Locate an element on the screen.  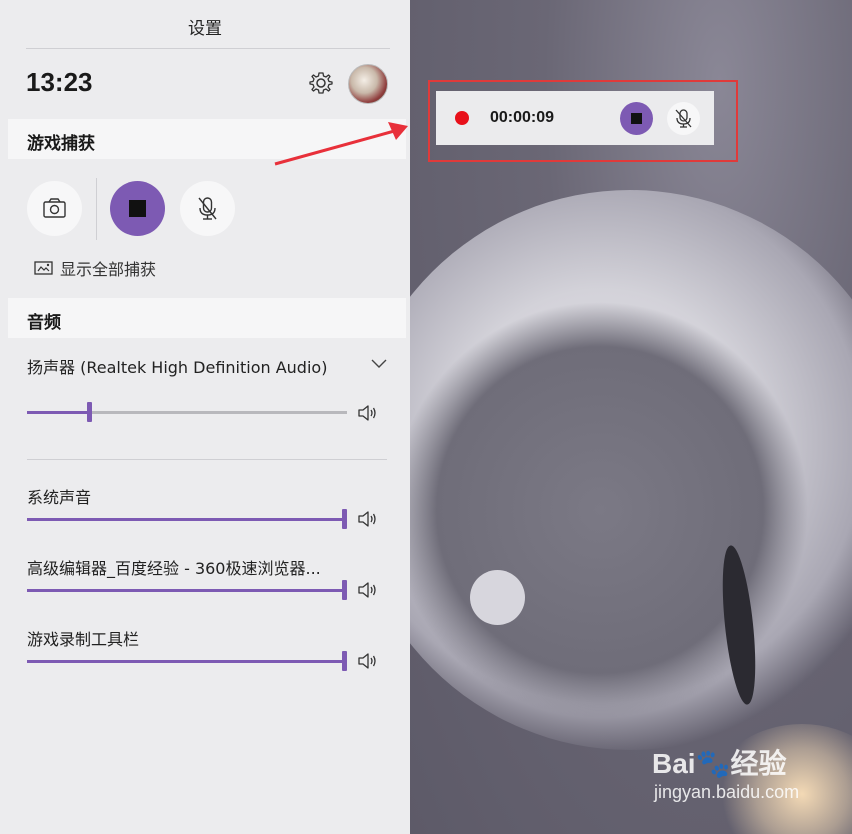
stop-recording-button is located at coordinates (137, 208).